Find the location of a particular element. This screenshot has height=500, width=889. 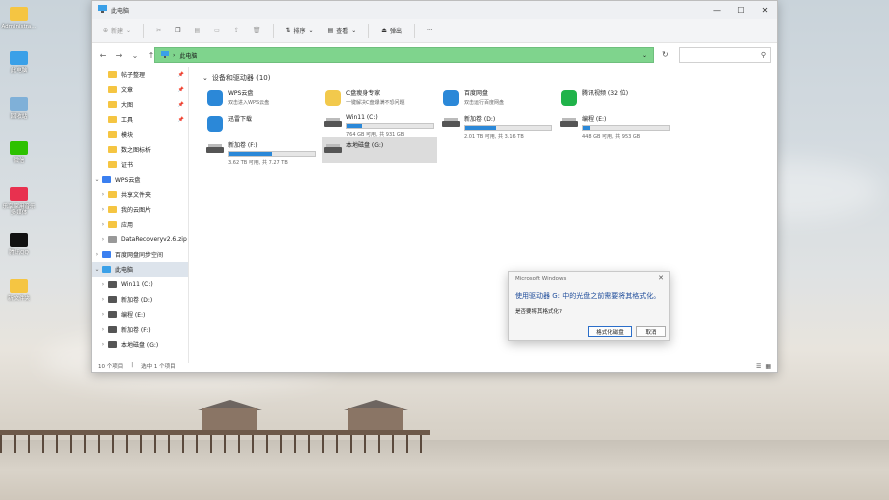

eject-button: ⏏ 弹出 is located at coordinates (391, 31).